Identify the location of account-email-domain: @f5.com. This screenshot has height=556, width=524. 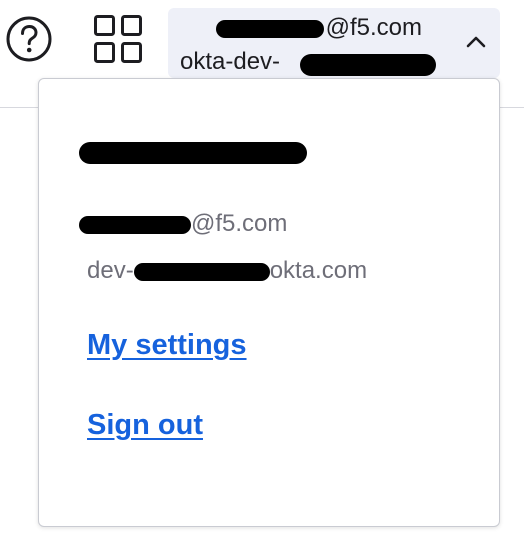
(373, 27).